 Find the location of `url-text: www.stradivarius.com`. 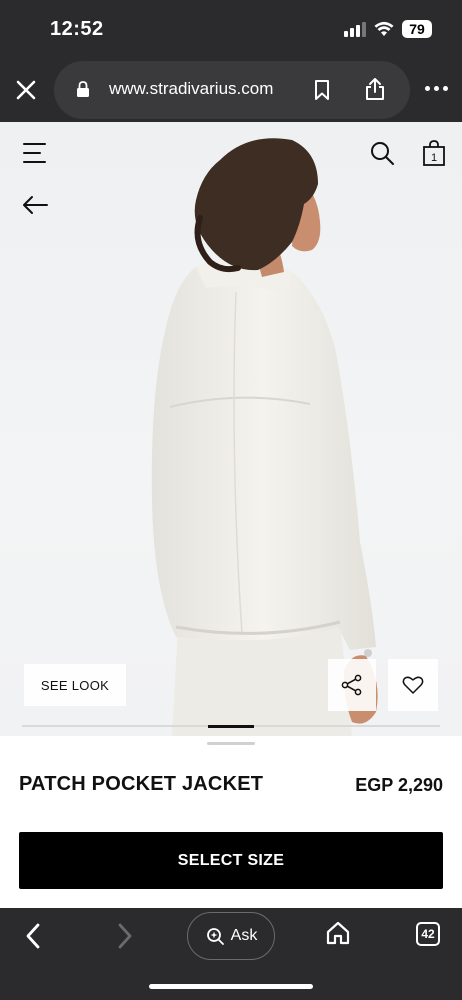

url-text: www.stradivarius.com is located at coordinates (191, 88).